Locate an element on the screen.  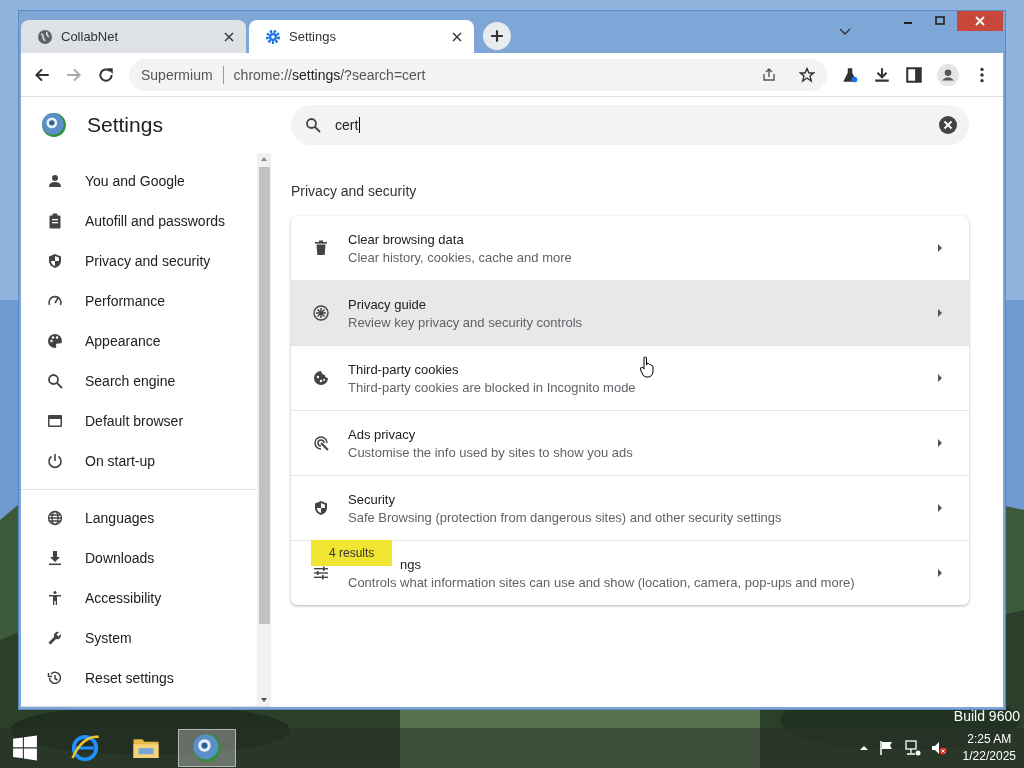
row-description: Review key privacy and security controls is located at coordinates (465, 322).